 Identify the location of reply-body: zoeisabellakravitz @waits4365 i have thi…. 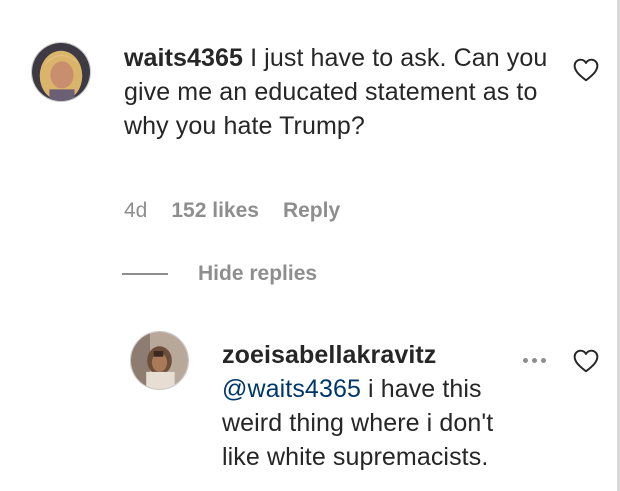
(372, 406).